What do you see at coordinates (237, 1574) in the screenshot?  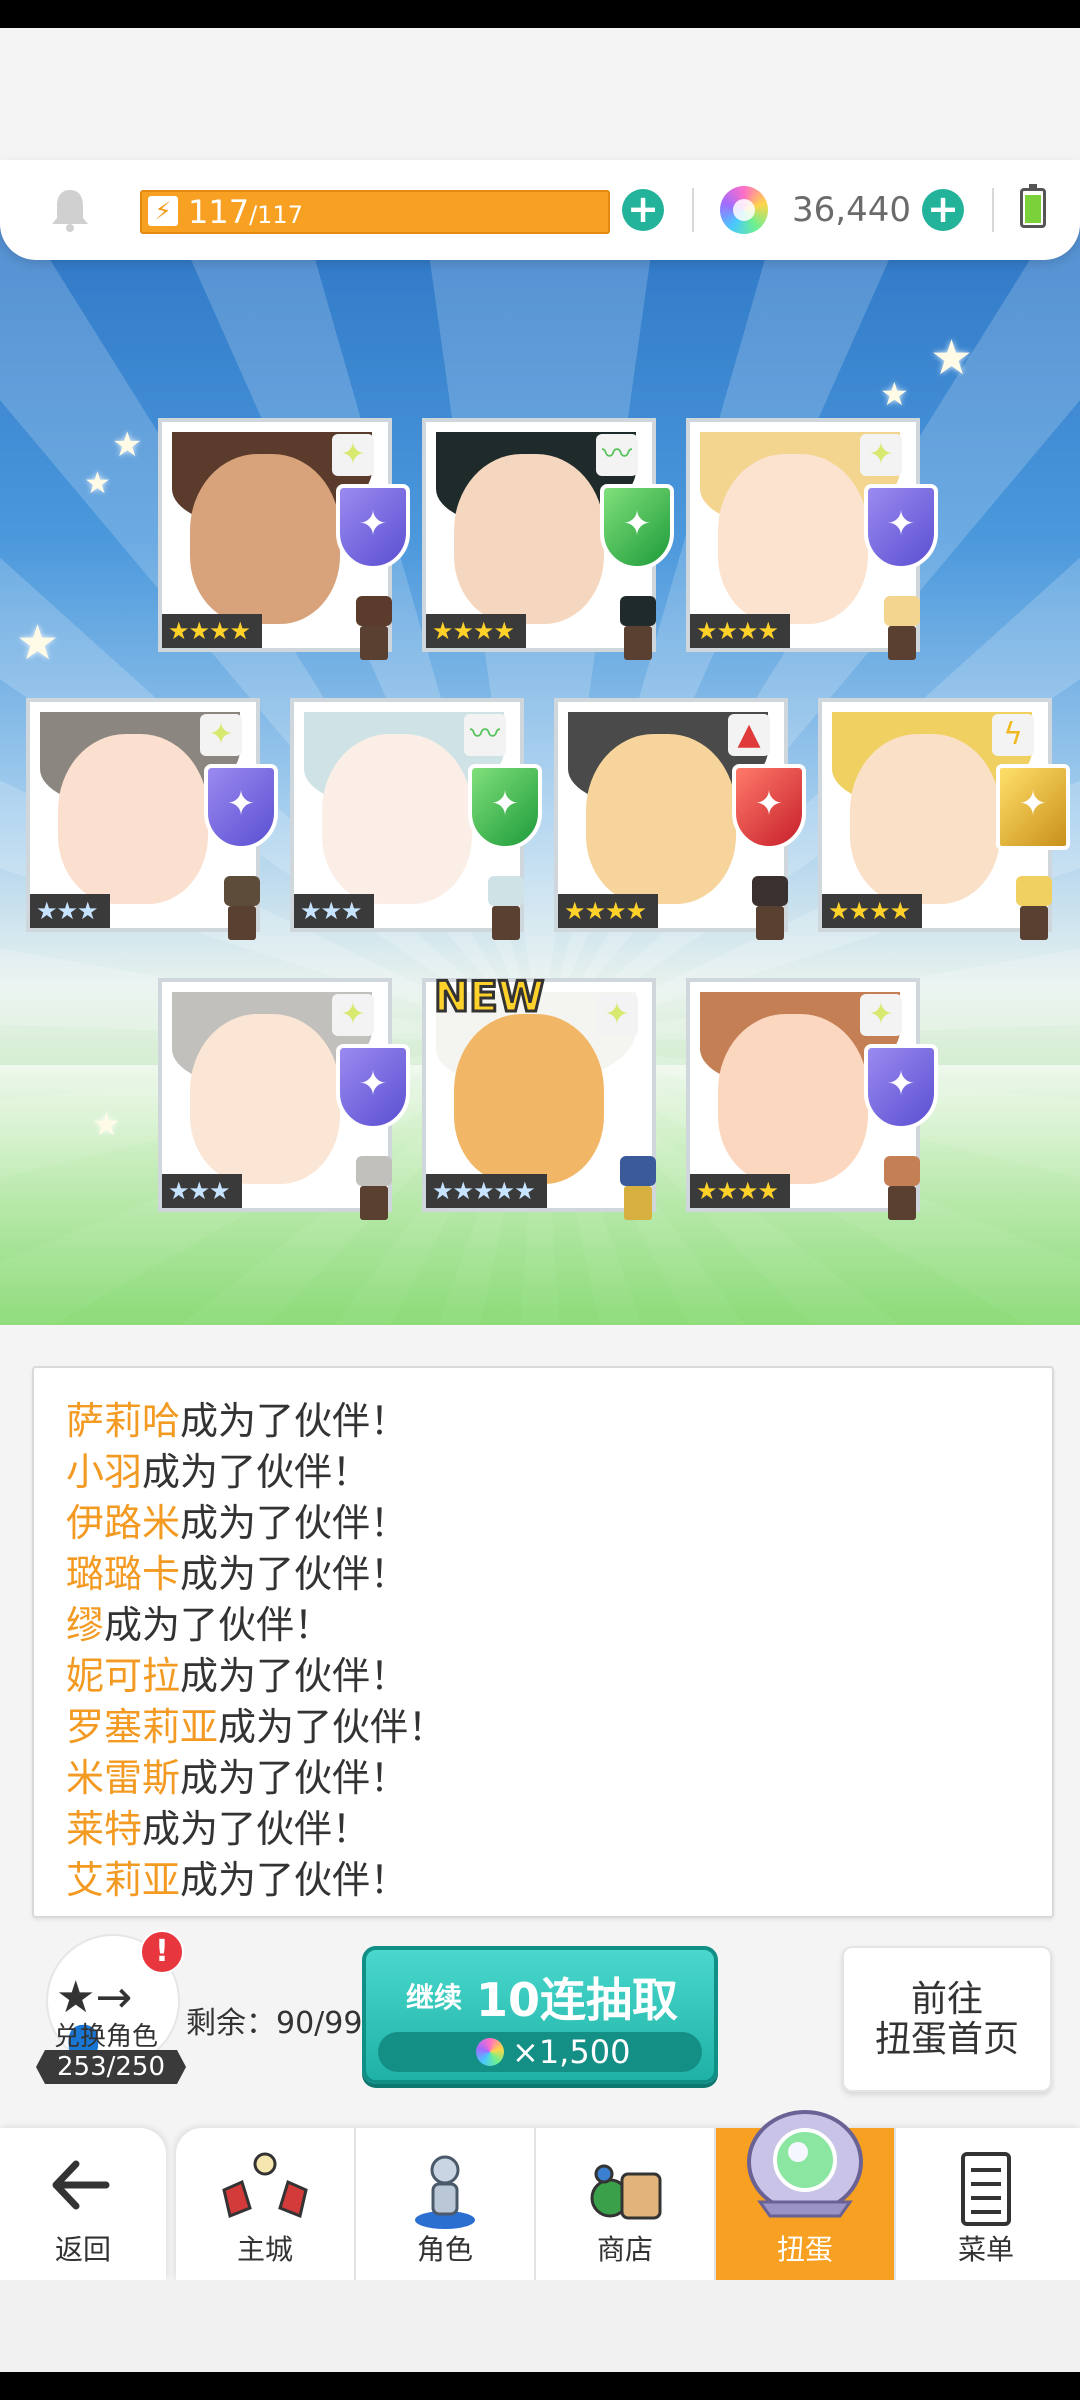 I see `log-entry: 璐璐卡成为了伙伴！` at bounding box center [237, 1574].